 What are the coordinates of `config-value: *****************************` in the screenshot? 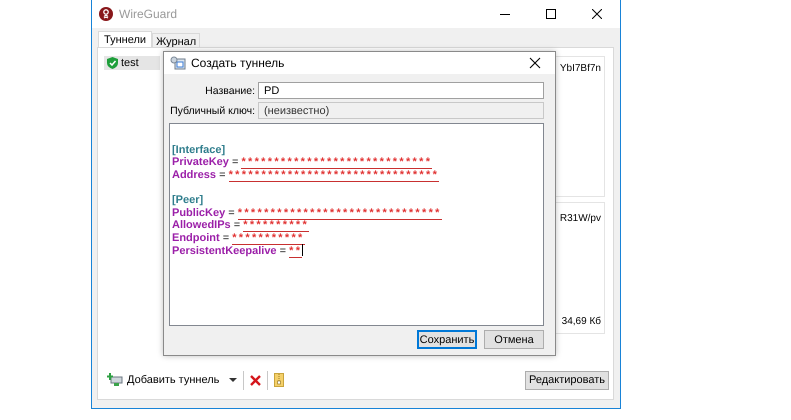 It's located at (336, 163).